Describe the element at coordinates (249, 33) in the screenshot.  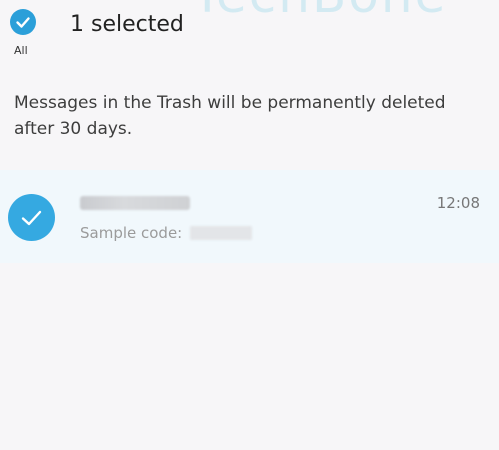
I see `selection-header: All 1 selected` at that location.